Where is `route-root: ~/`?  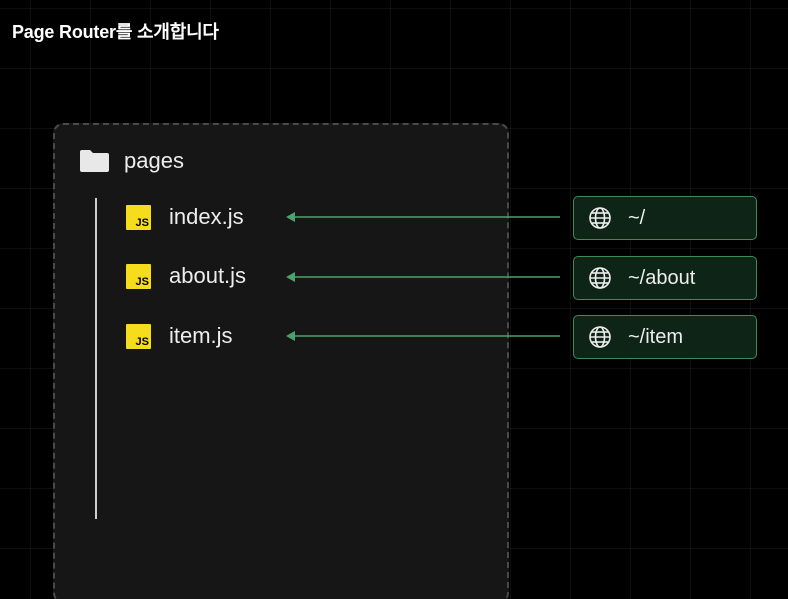
route-root: ~/ is located at coordinates (665, 218).